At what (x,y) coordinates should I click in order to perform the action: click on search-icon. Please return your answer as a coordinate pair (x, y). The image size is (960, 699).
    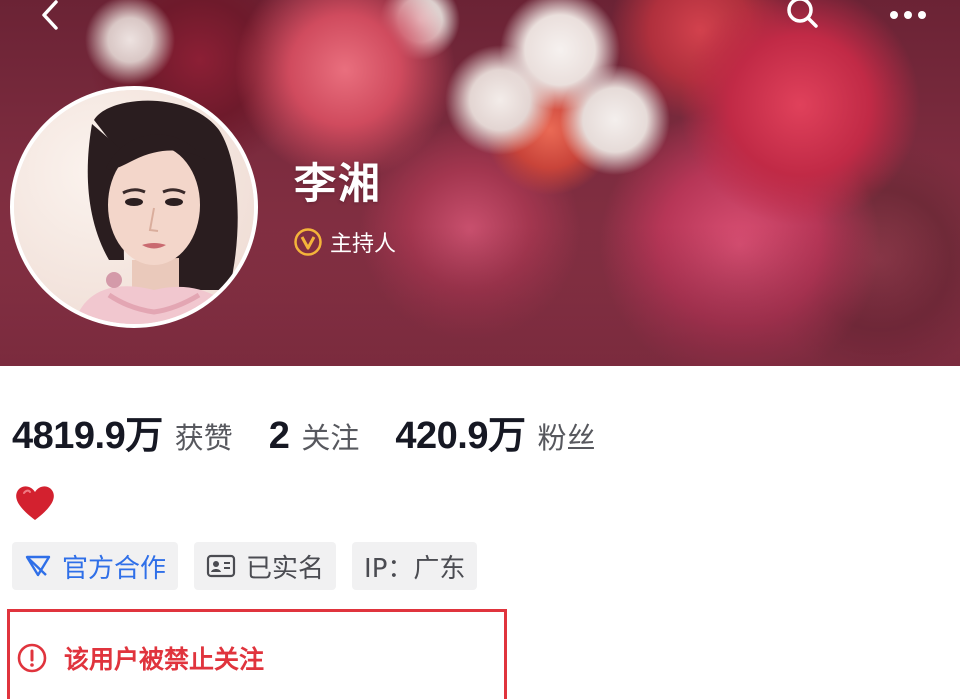
    Looking at the image, I should click on (802, 14).